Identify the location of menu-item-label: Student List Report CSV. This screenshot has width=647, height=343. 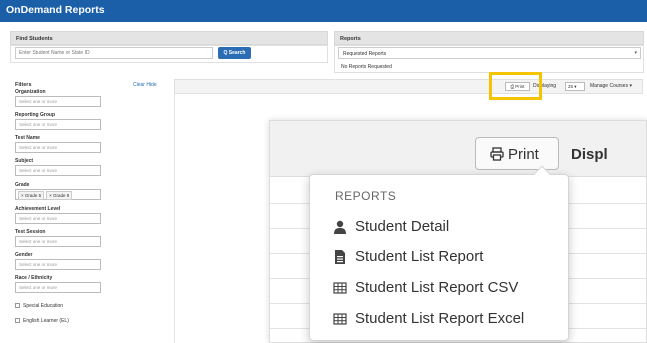
(437, 287).